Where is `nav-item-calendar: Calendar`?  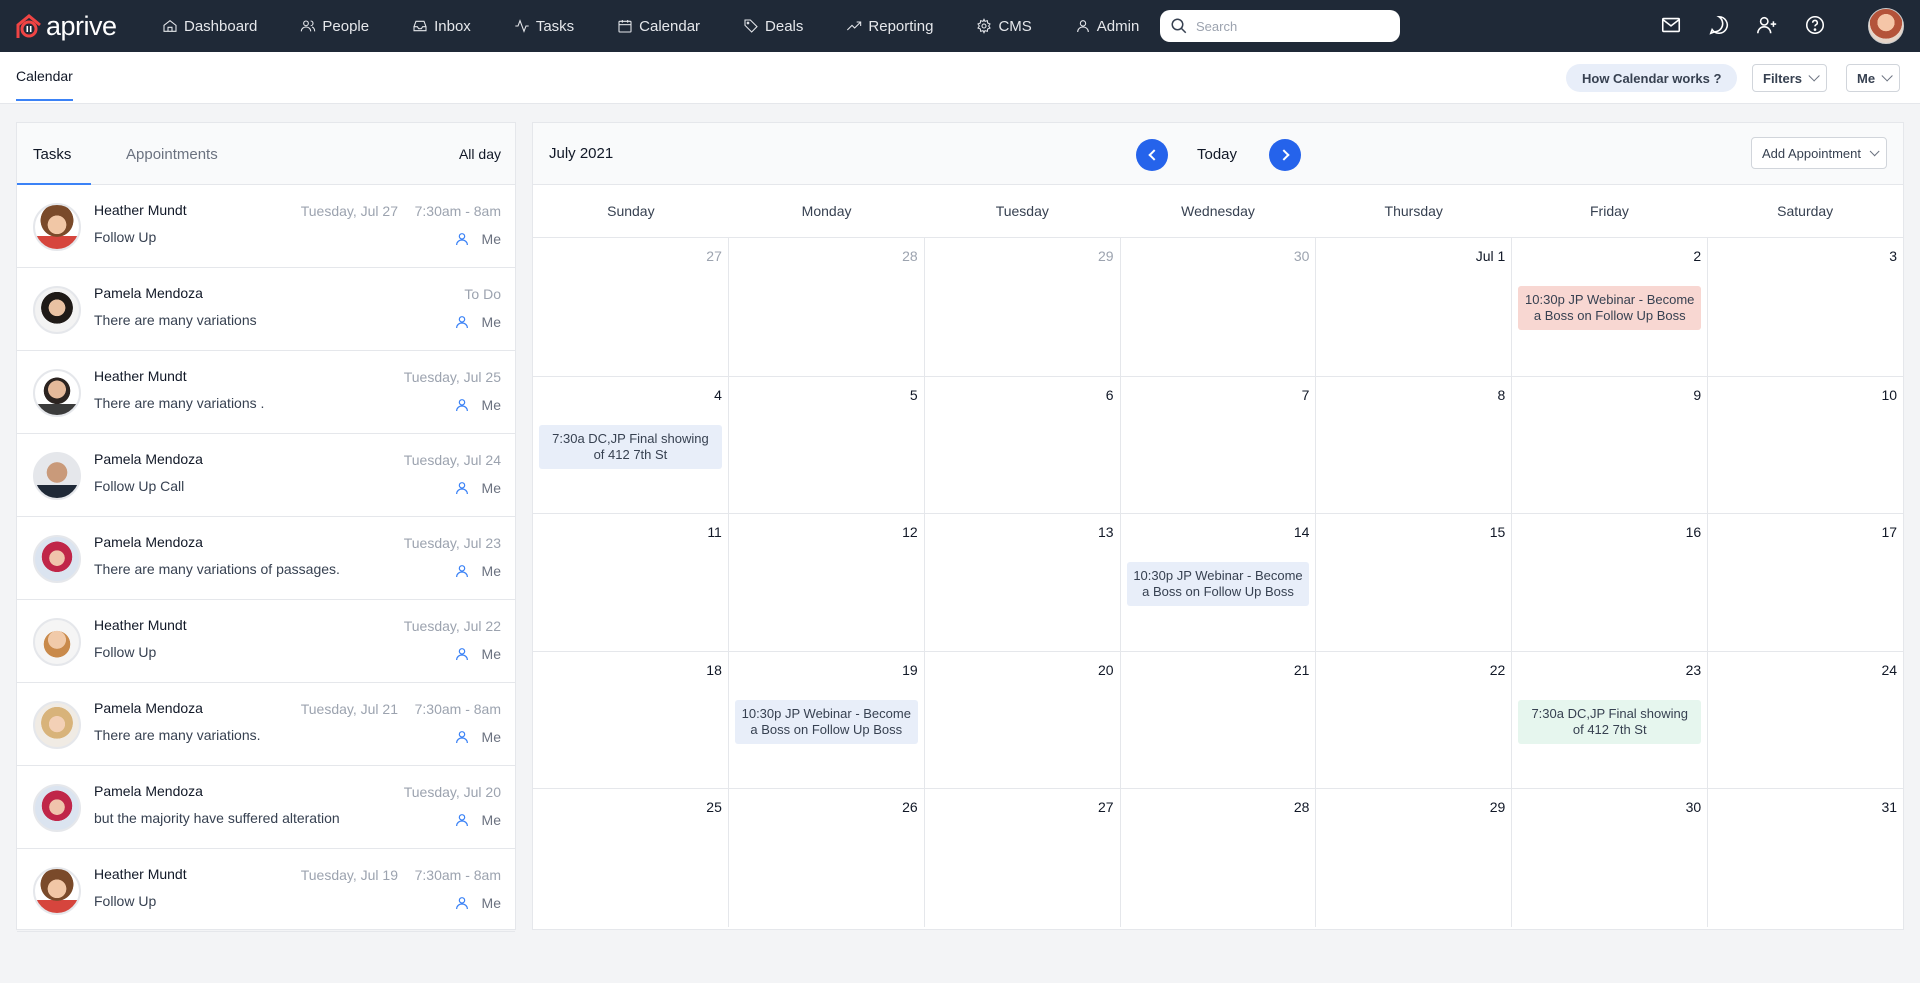
nav-item-calendar: Calendar is located at coordinates (658, 26).